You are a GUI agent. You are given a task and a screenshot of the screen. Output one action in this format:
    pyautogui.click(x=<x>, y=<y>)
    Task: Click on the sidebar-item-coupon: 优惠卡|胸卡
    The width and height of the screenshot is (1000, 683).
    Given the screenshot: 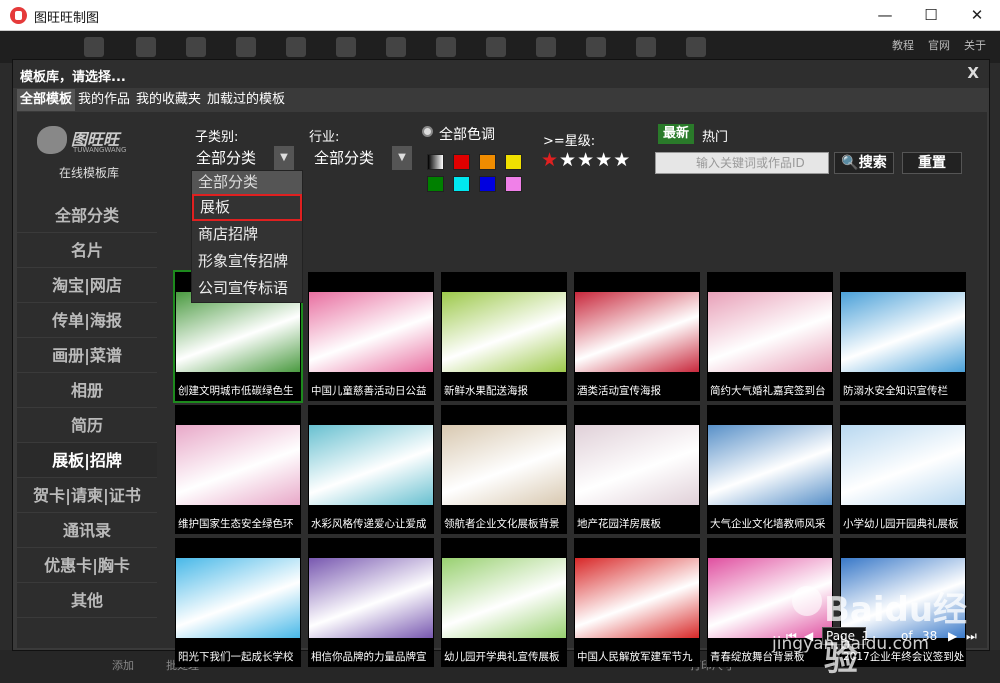 What is the action you would take?
    pyautogui.click(x=87, y=565)
    